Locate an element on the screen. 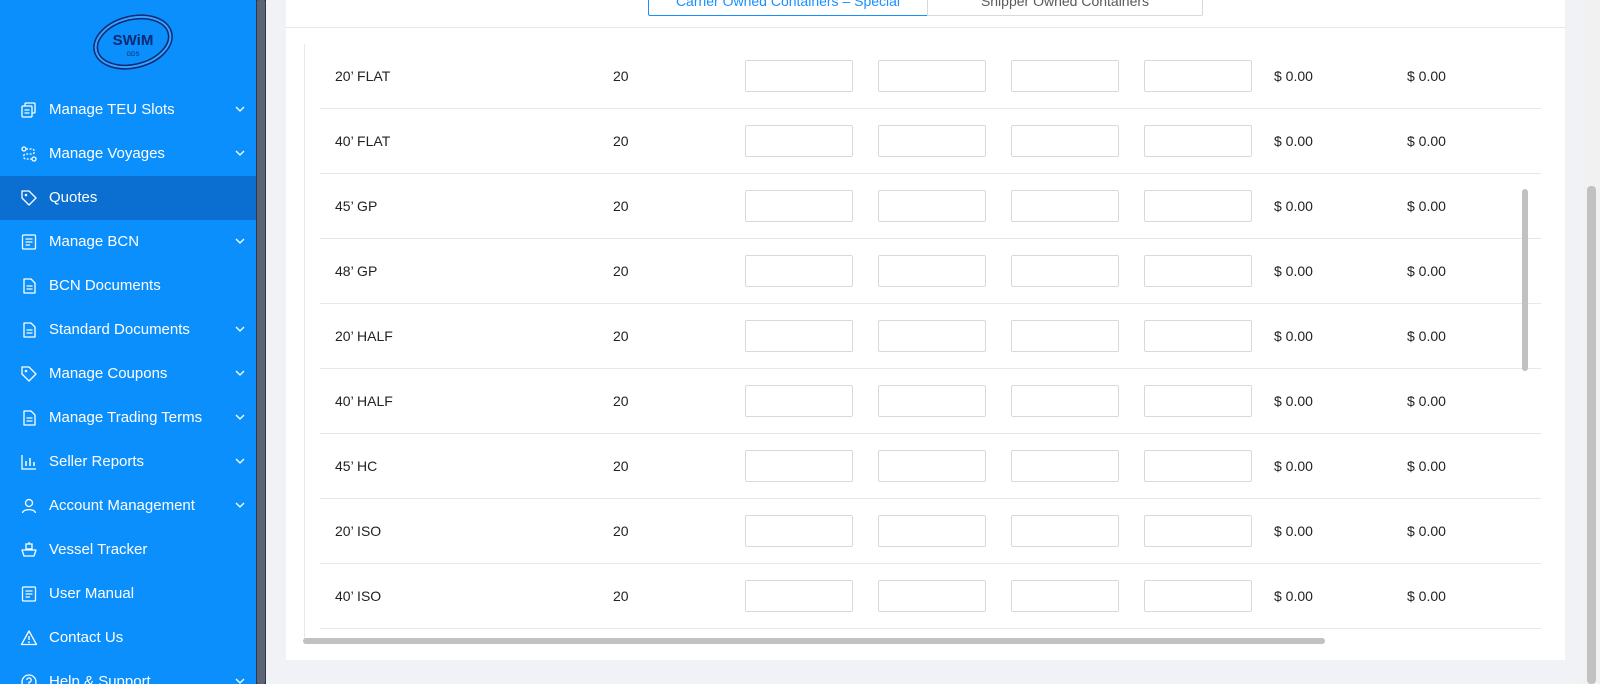 Image resolution: width=1600 pixels, height=684 pixels. sidebar-item-bcn-documents: BCN Documents is located at coordinates (128, 286).